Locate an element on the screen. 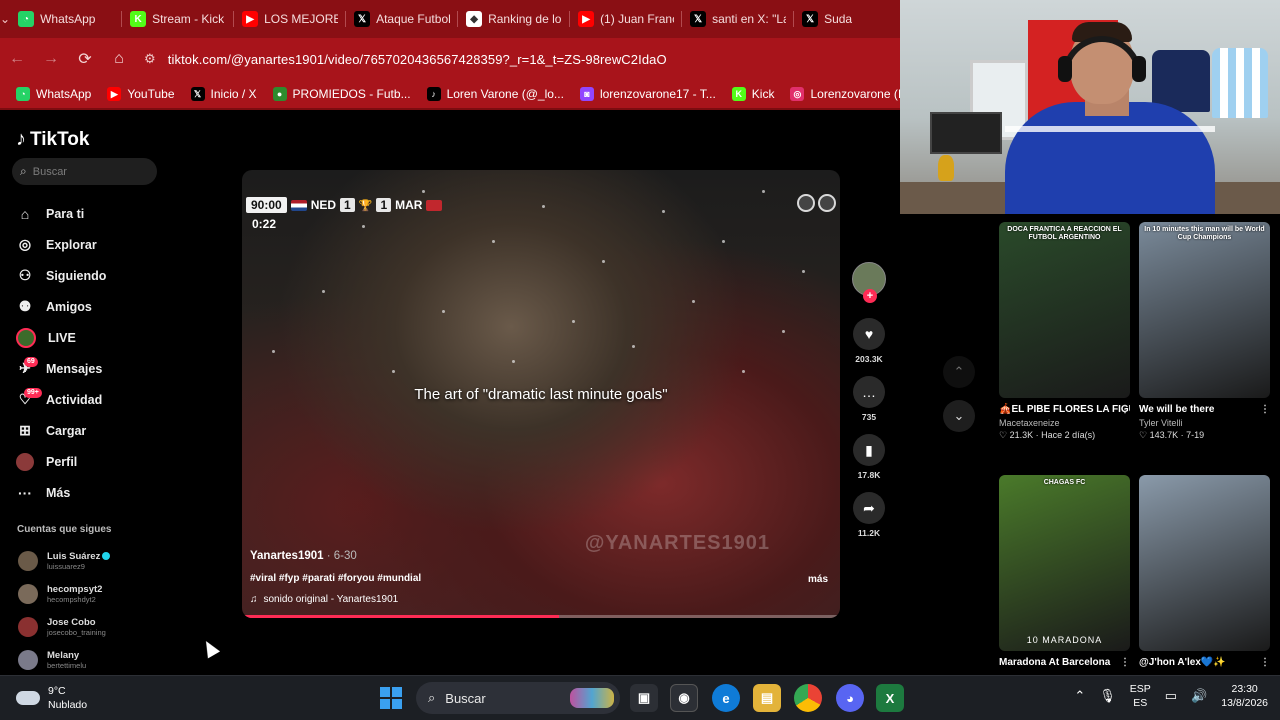 This screenshot has height=720, width=1280. follow-plus-icon: + is located at coordinates (870, 296).